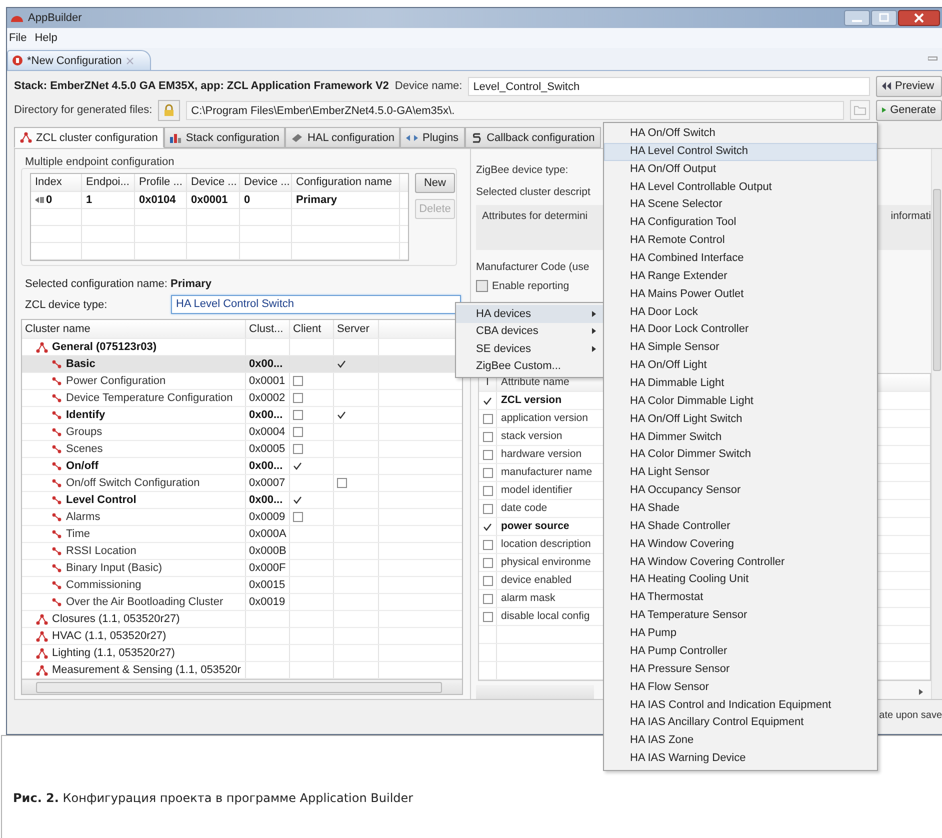 This screenshot has height=838, width=942. I want to click on vertical-scrollbar, so click(936, 424).